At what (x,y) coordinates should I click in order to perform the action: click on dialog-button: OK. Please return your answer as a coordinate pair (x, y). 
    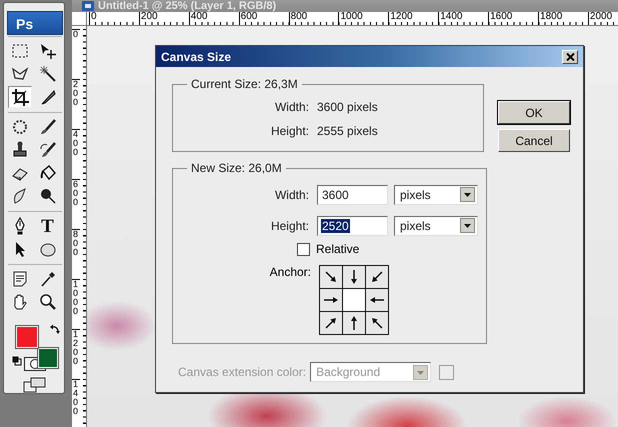
    Looking at the image, I should click on (534, 112).